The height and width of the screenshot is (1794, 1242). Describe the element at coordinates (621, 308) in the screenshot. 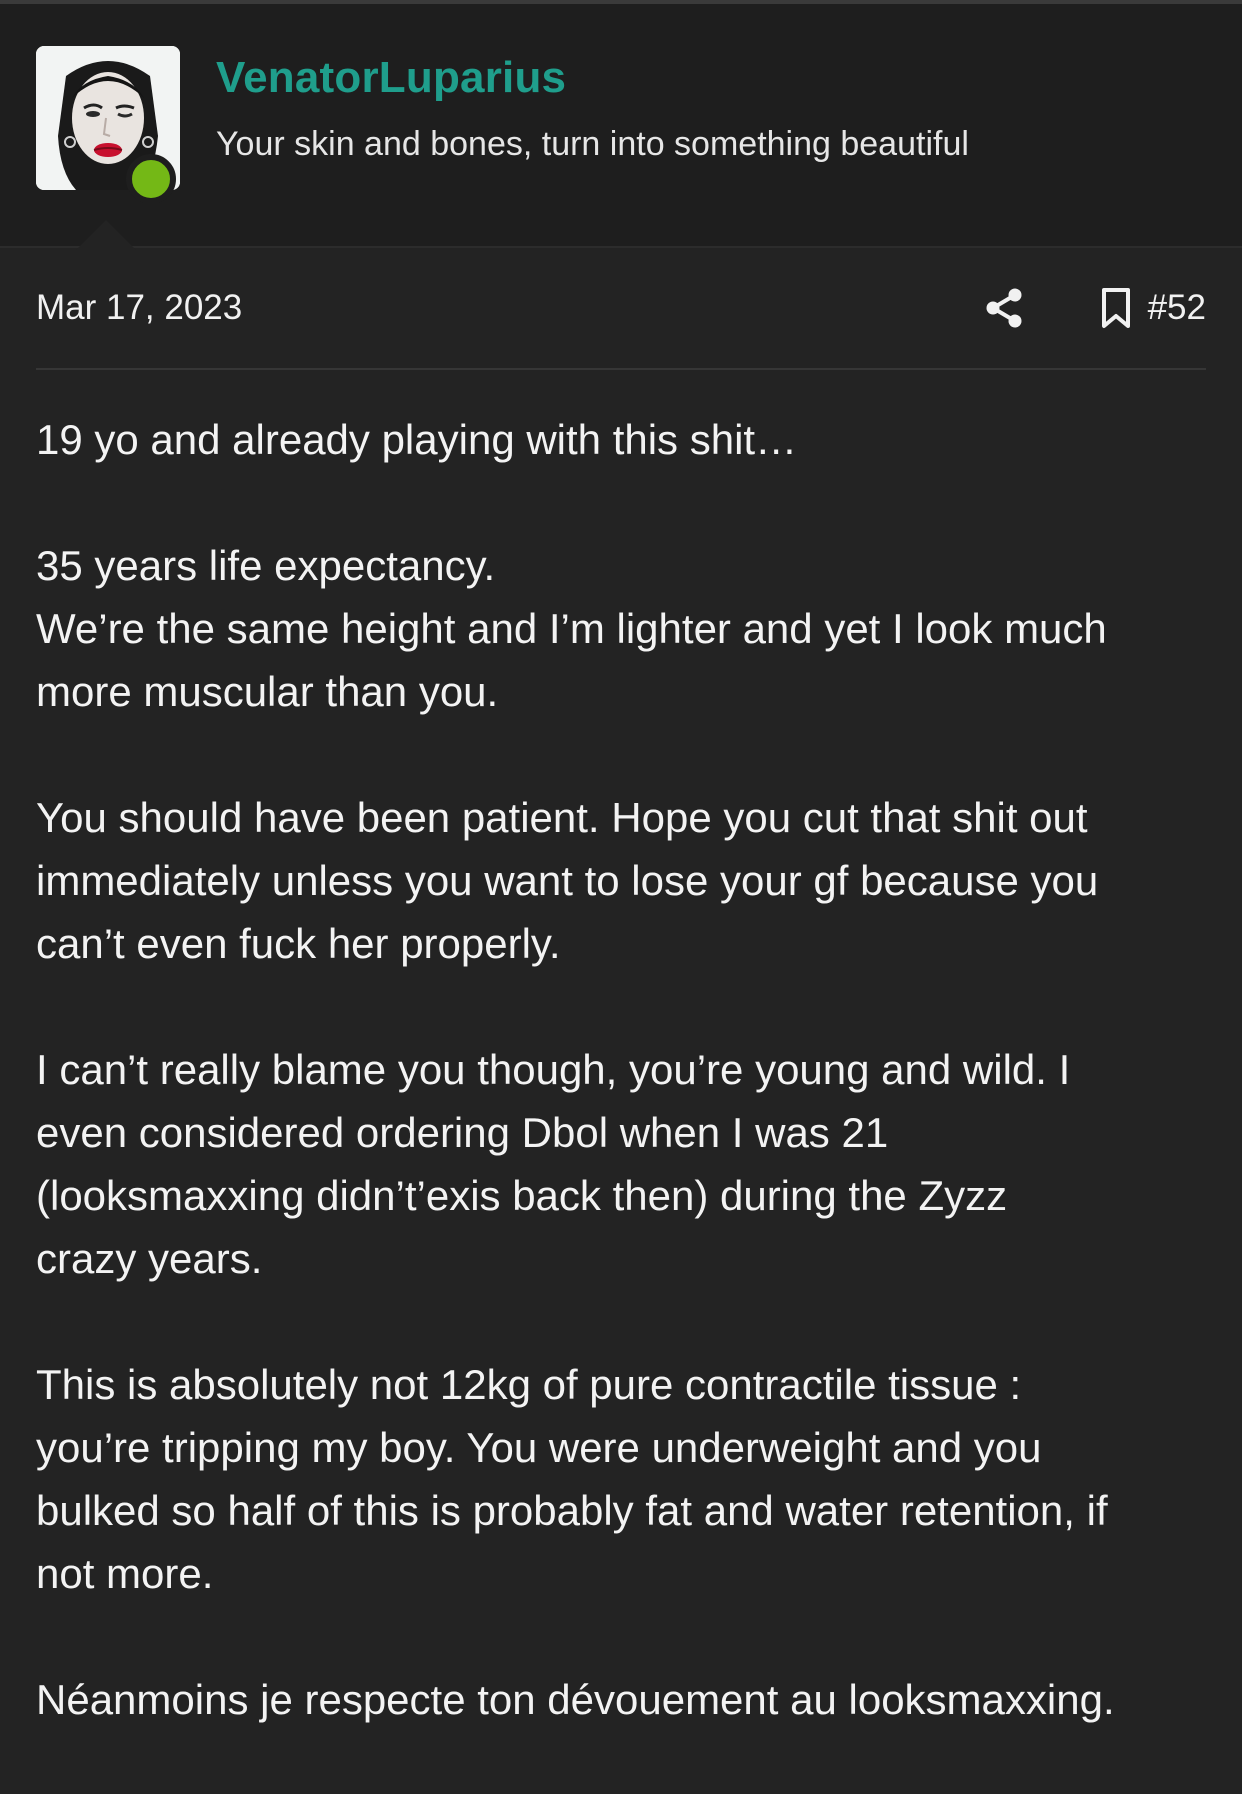

I see `post-meta-row: Mar 17, 2023 #52` at that location.